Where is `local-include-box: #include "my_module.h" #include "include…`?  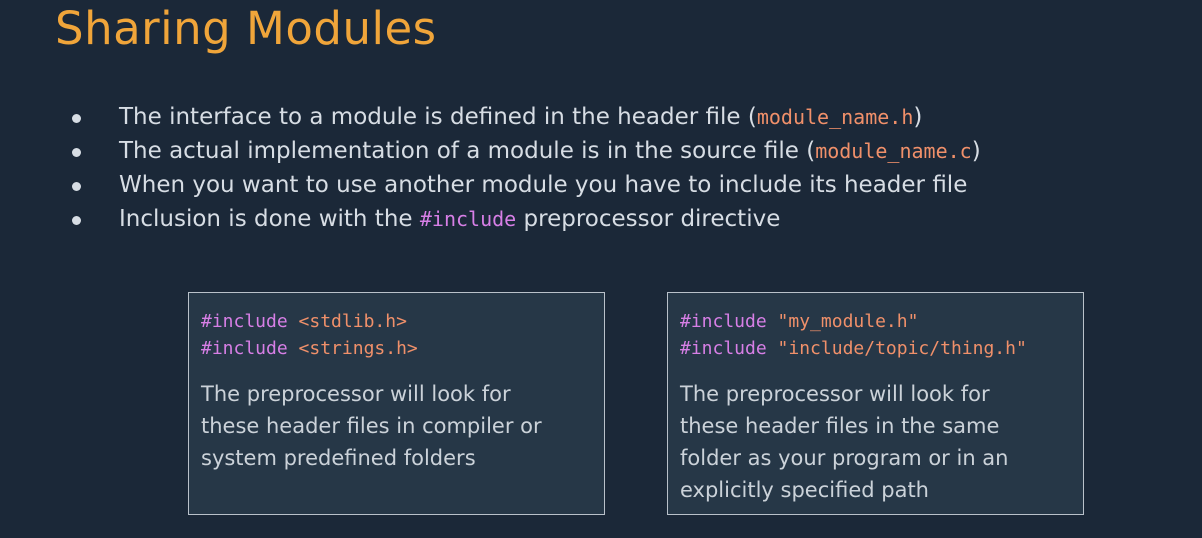 local-include-box: #include "my_module.h" #include "include… is located at coordinates (875, 403).